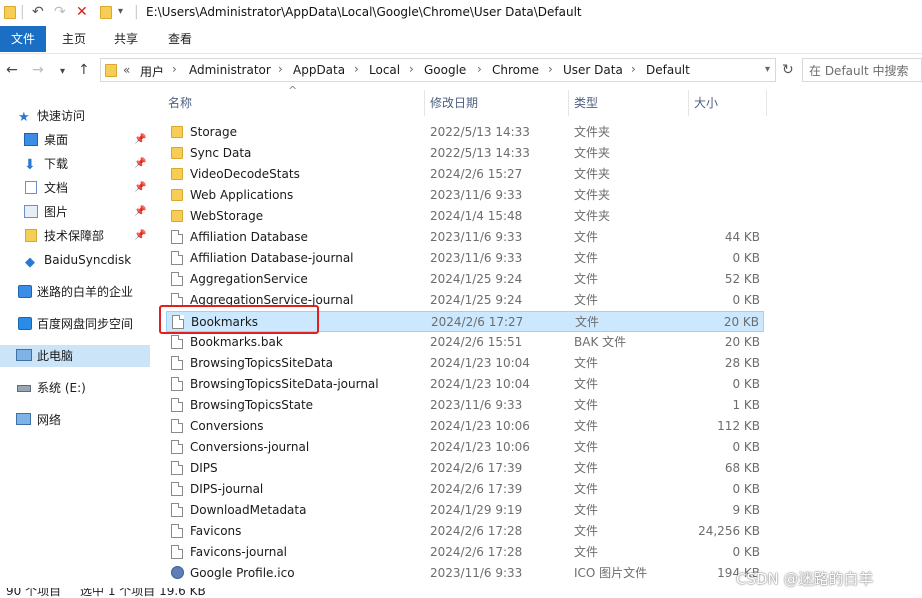 The height and width of the screenshot is (598, 922). Describe the element at coordinates (75, 292) in the screenshot. I see `sidebar-item-enterprise: 迷路的白羊的企业` at that location.